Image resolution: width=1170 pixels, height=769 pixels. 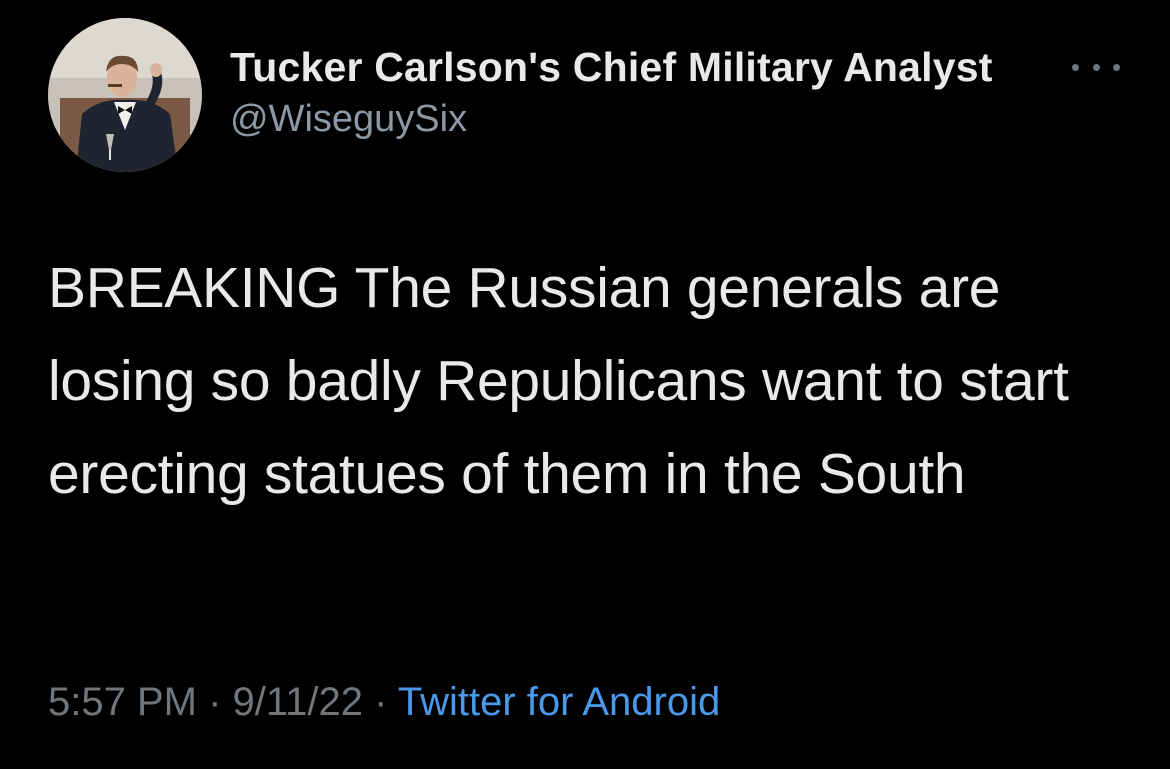 I want to click on avatar-photo, so click(x=125, y=95).